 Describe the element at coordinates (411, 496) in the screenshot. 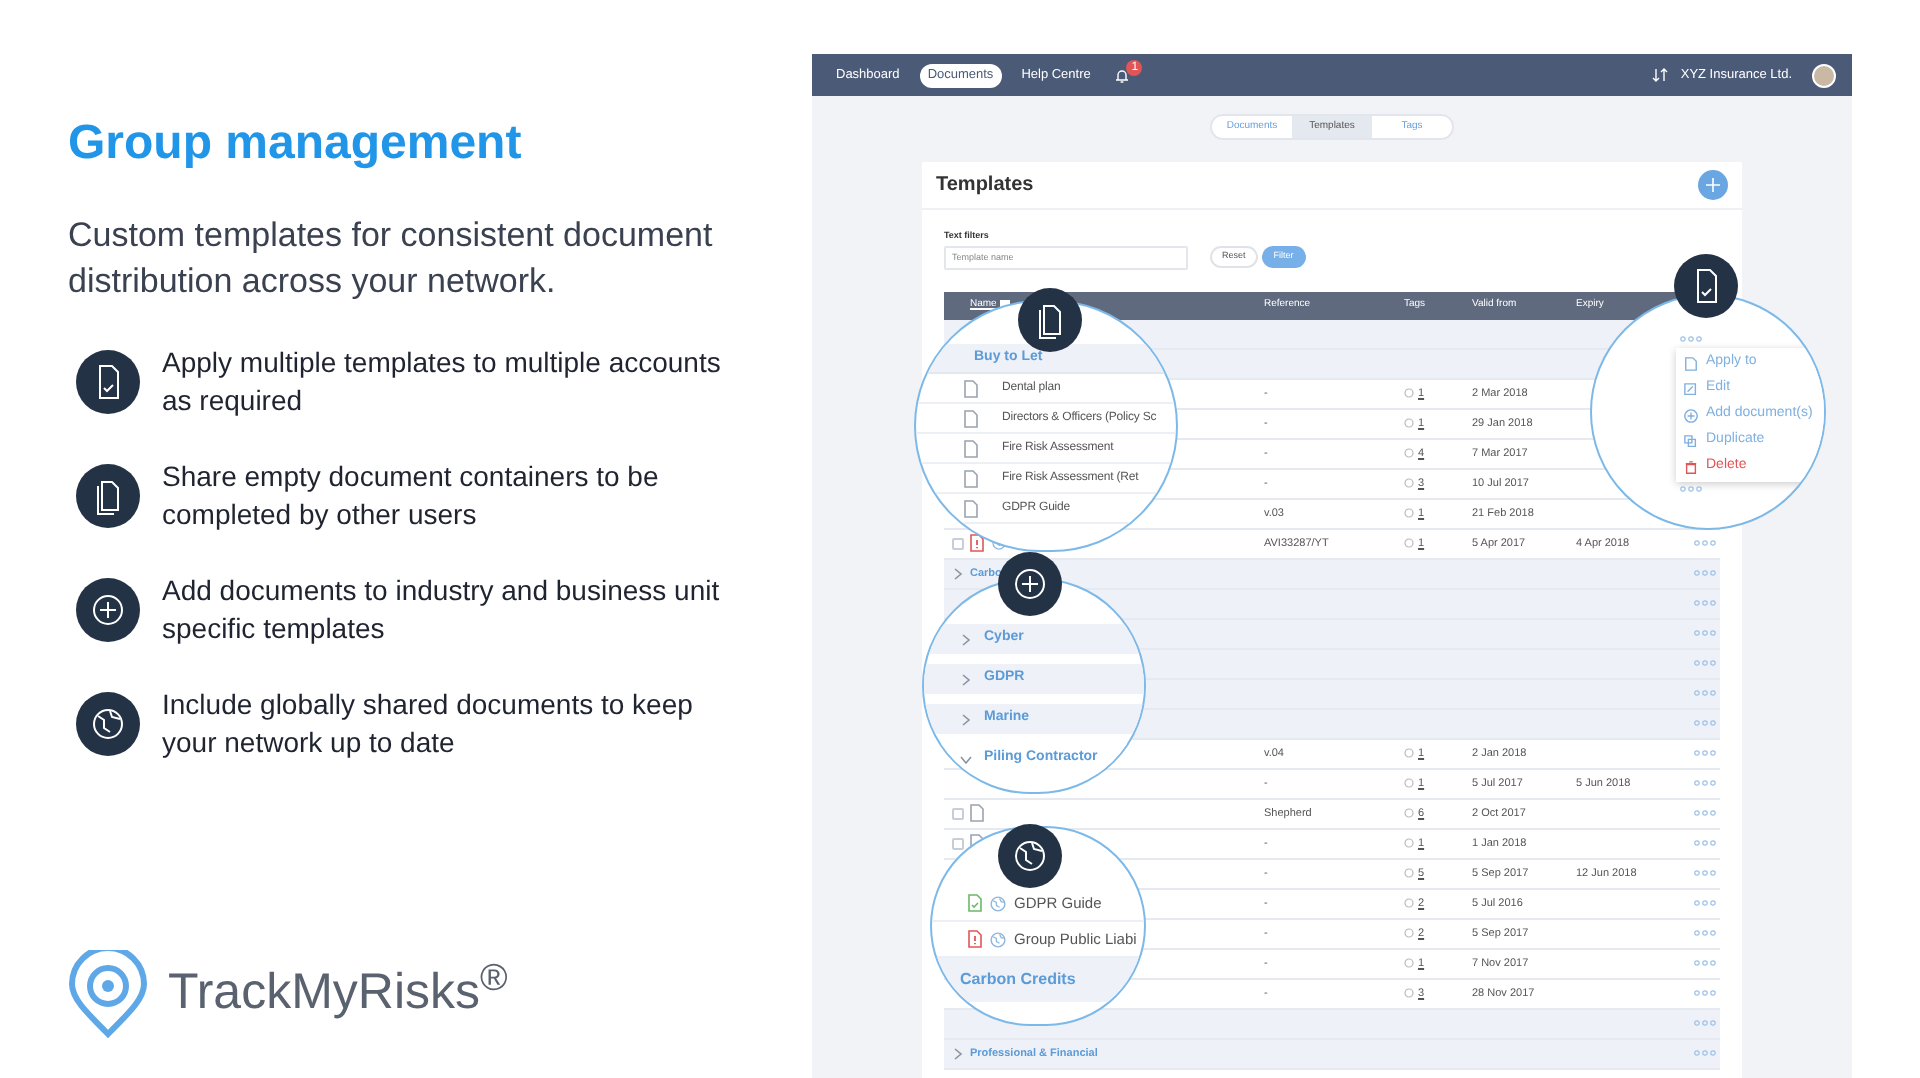

I see `feature-text: Share empty document containers to be completed by other users` at that location.